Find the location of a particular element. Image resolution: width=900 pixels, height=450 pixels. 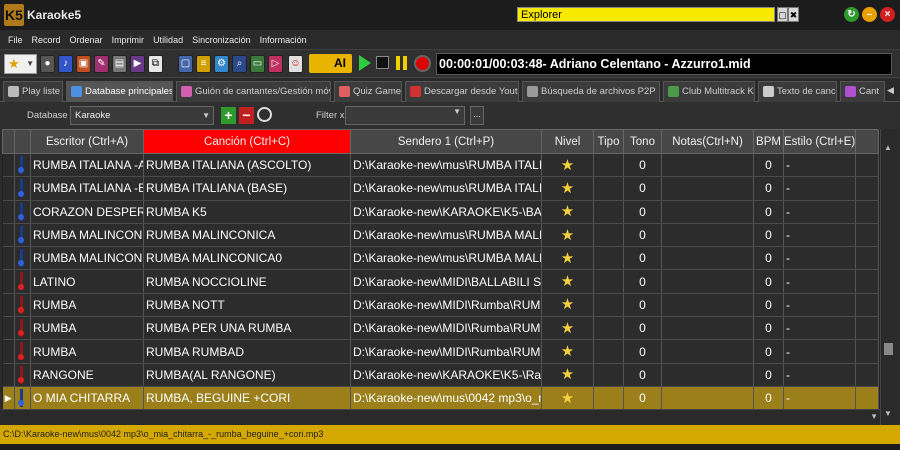

scroll-down-end-icon: ▼ is located at coordinates (874, 416).